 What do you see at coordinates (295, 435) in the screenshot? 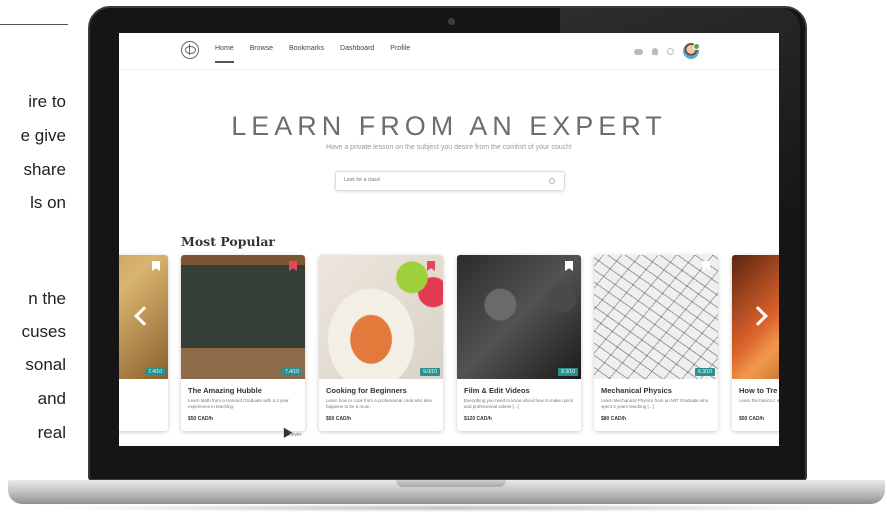
I see `hover-label: hover` at bounding box center [295, 435].